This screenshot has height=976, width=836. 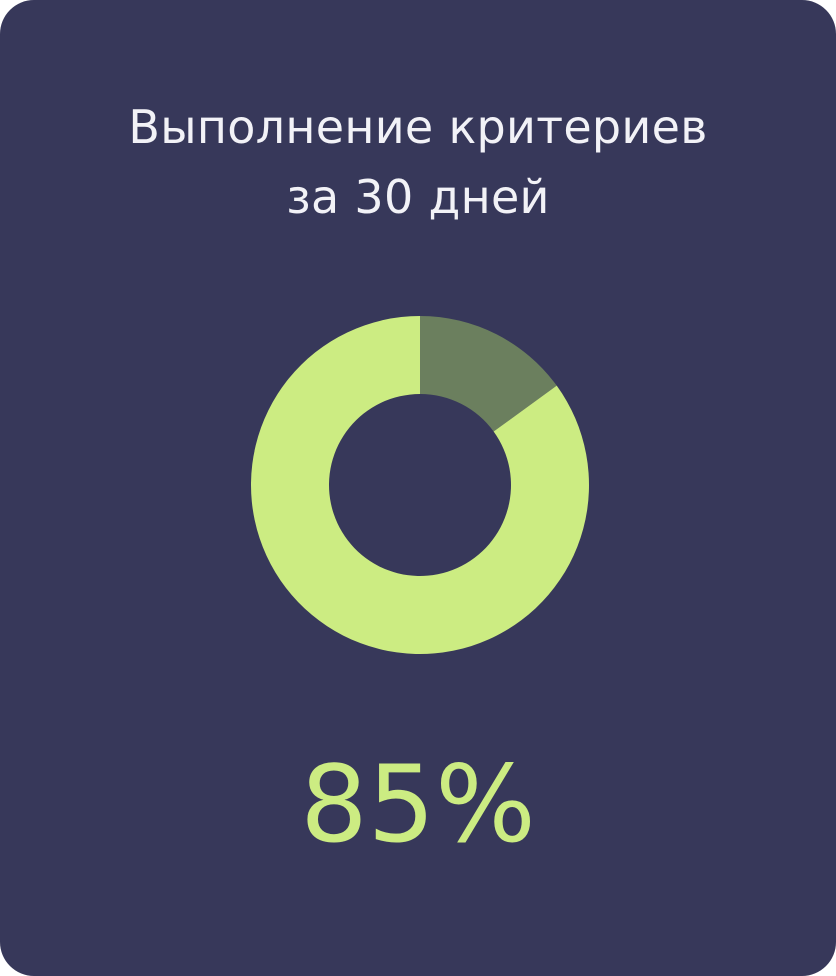 I want to click on completion-donut-chart, so click(x=420, y=485).